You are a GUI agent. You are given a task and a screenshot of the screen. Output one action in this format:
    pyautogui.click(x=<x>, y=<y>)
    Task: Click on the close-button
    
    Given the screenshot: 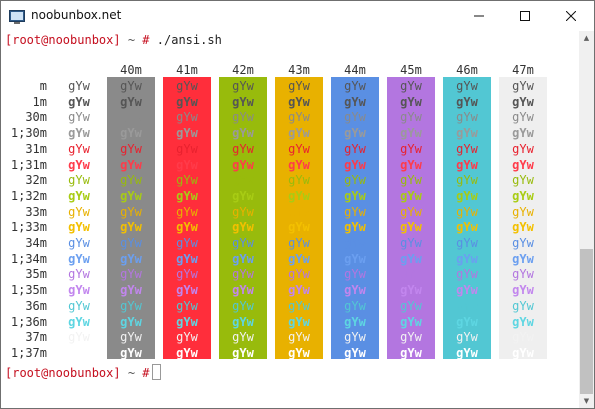 What is the action you would take?
    pyautogui.click(x=571, y=16)
    